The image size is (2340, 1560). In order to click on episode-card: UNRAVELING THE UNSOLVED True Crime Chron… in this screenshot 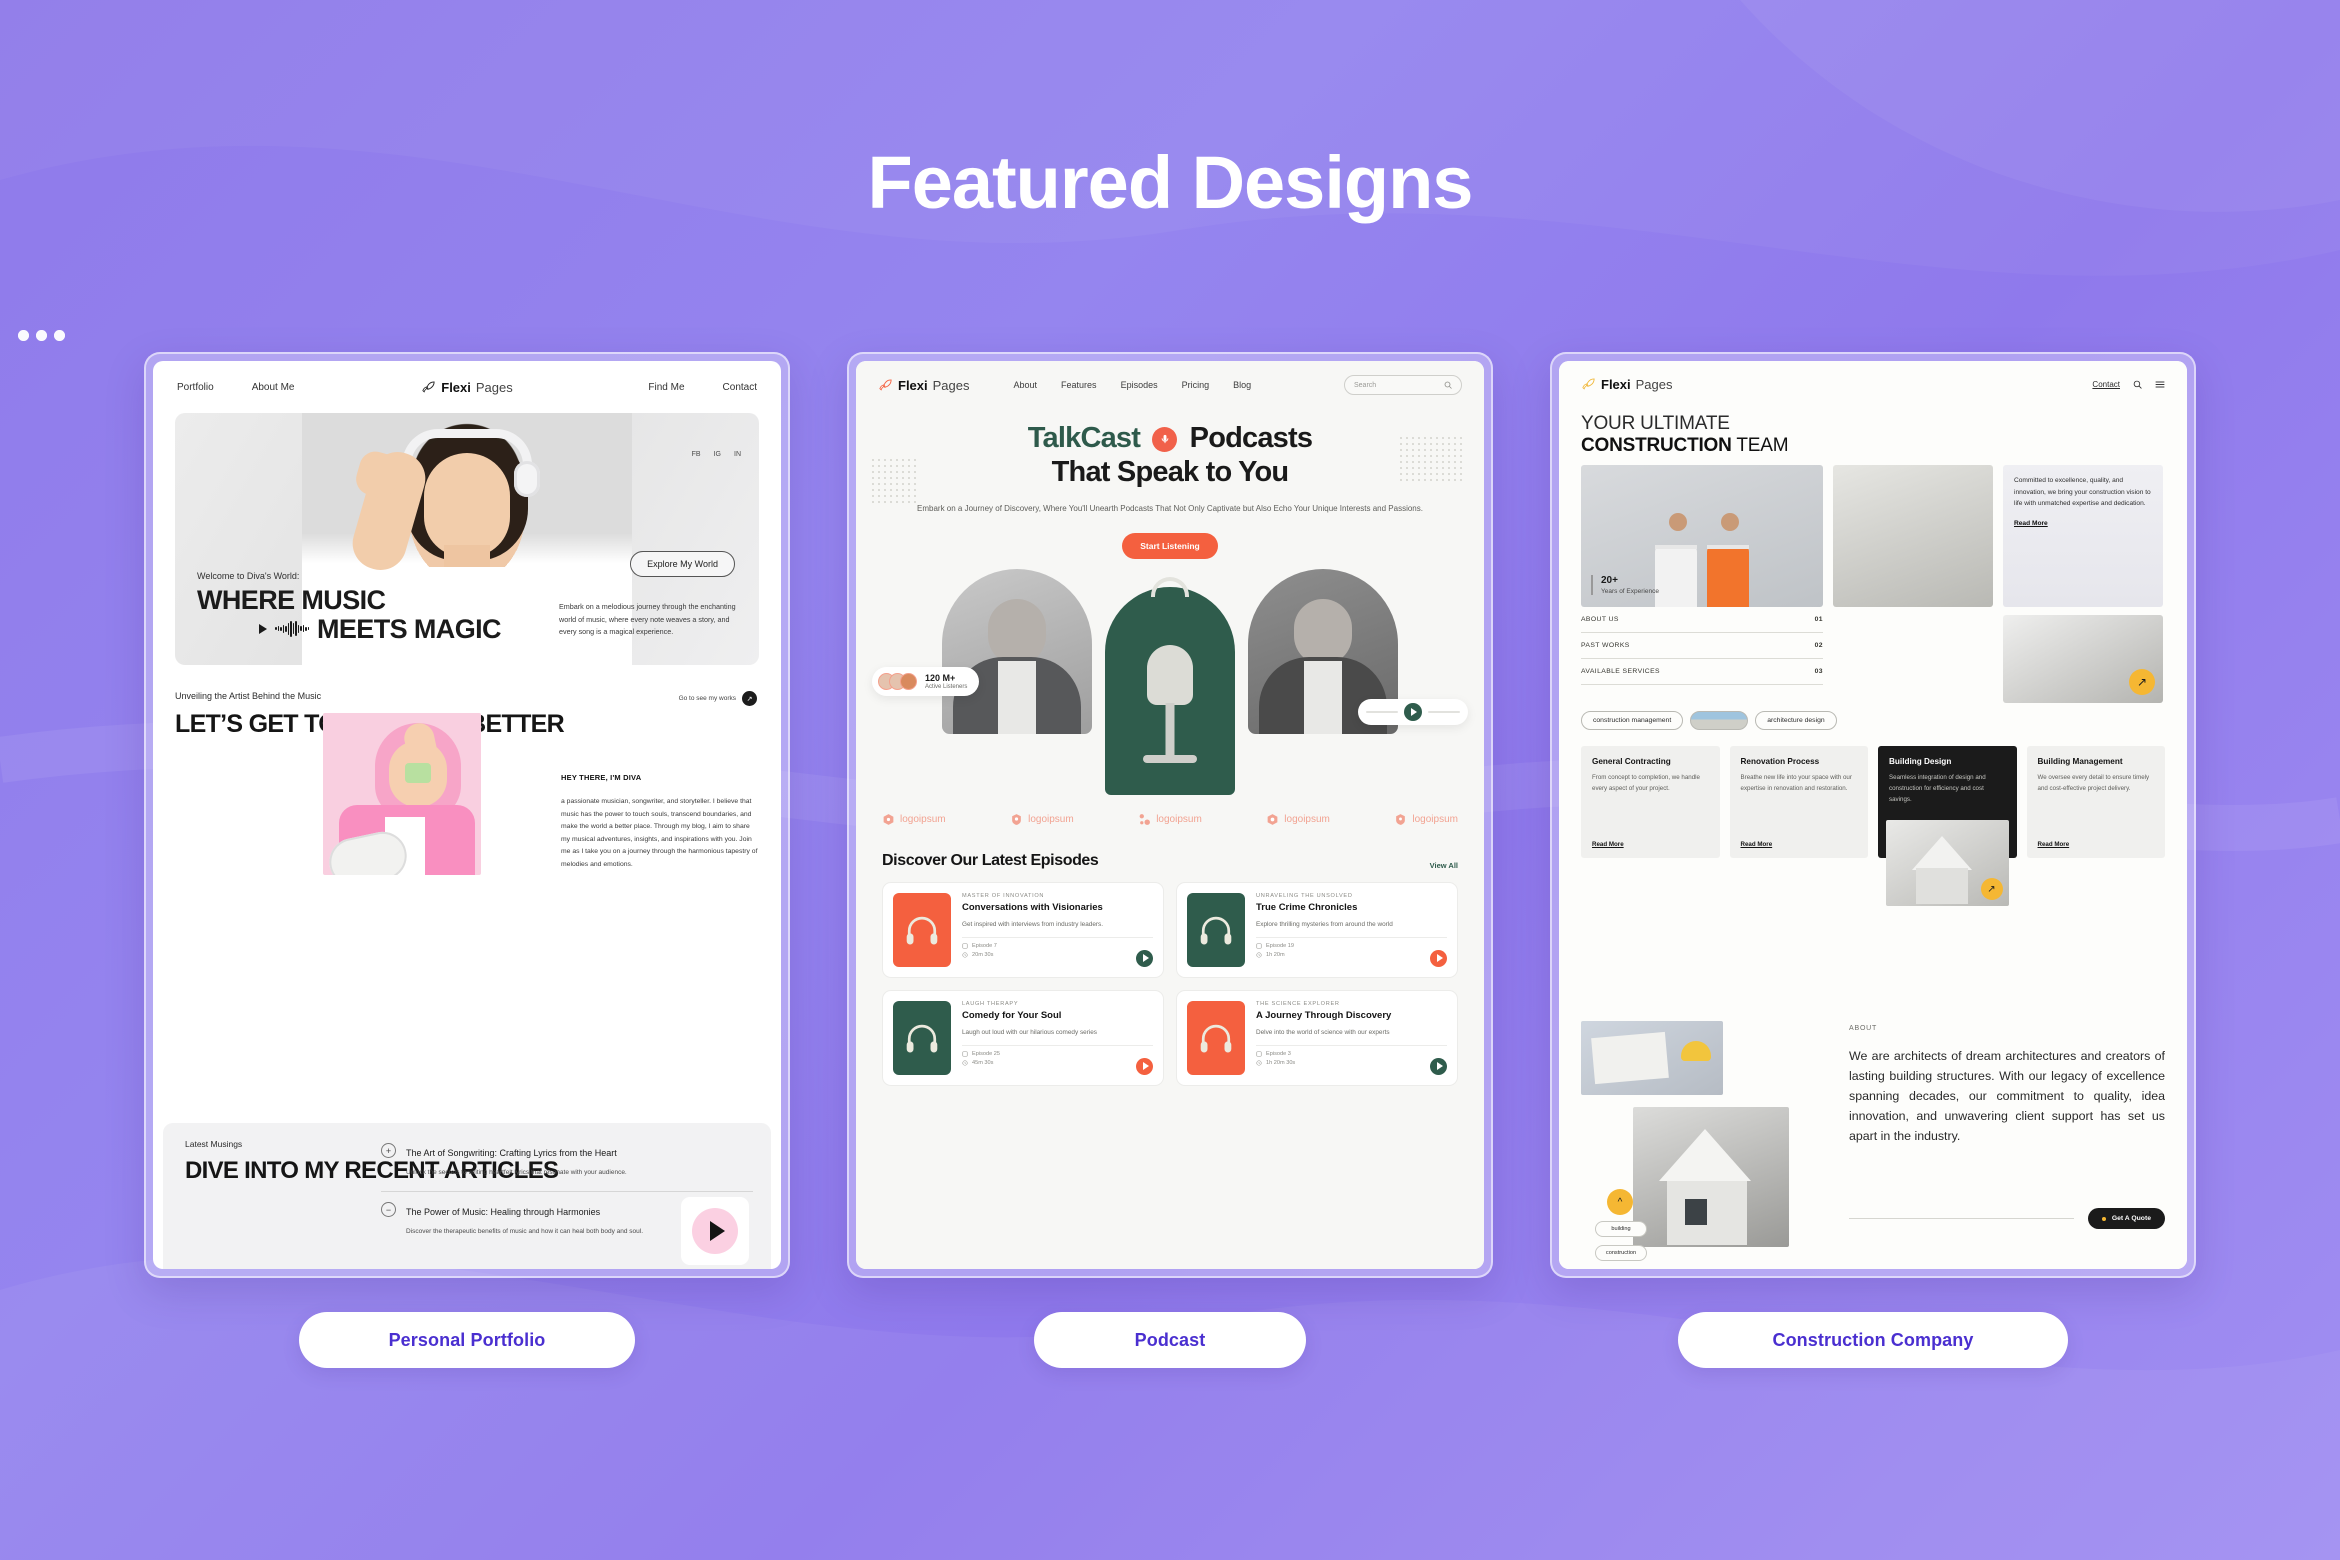, I will do `click(1317, 929)`.